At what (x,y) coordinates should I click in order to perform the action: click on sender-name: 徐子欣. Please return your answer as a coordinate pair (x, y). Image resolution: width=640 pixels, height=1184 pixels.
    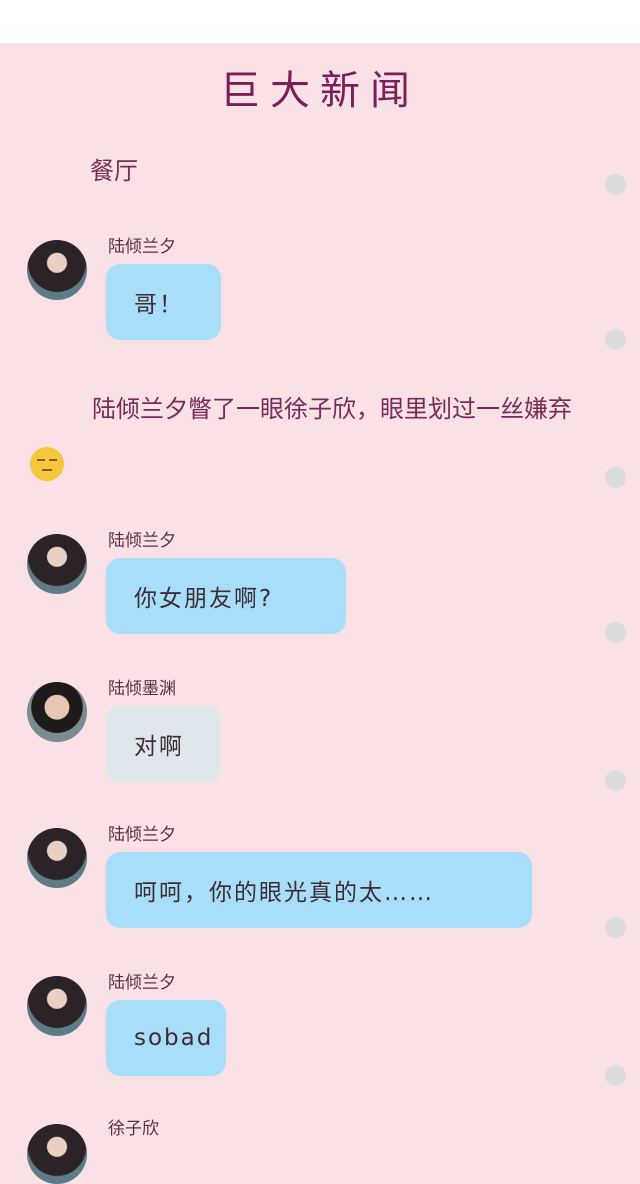
    Looking at the image, I should click on (133, 1129).